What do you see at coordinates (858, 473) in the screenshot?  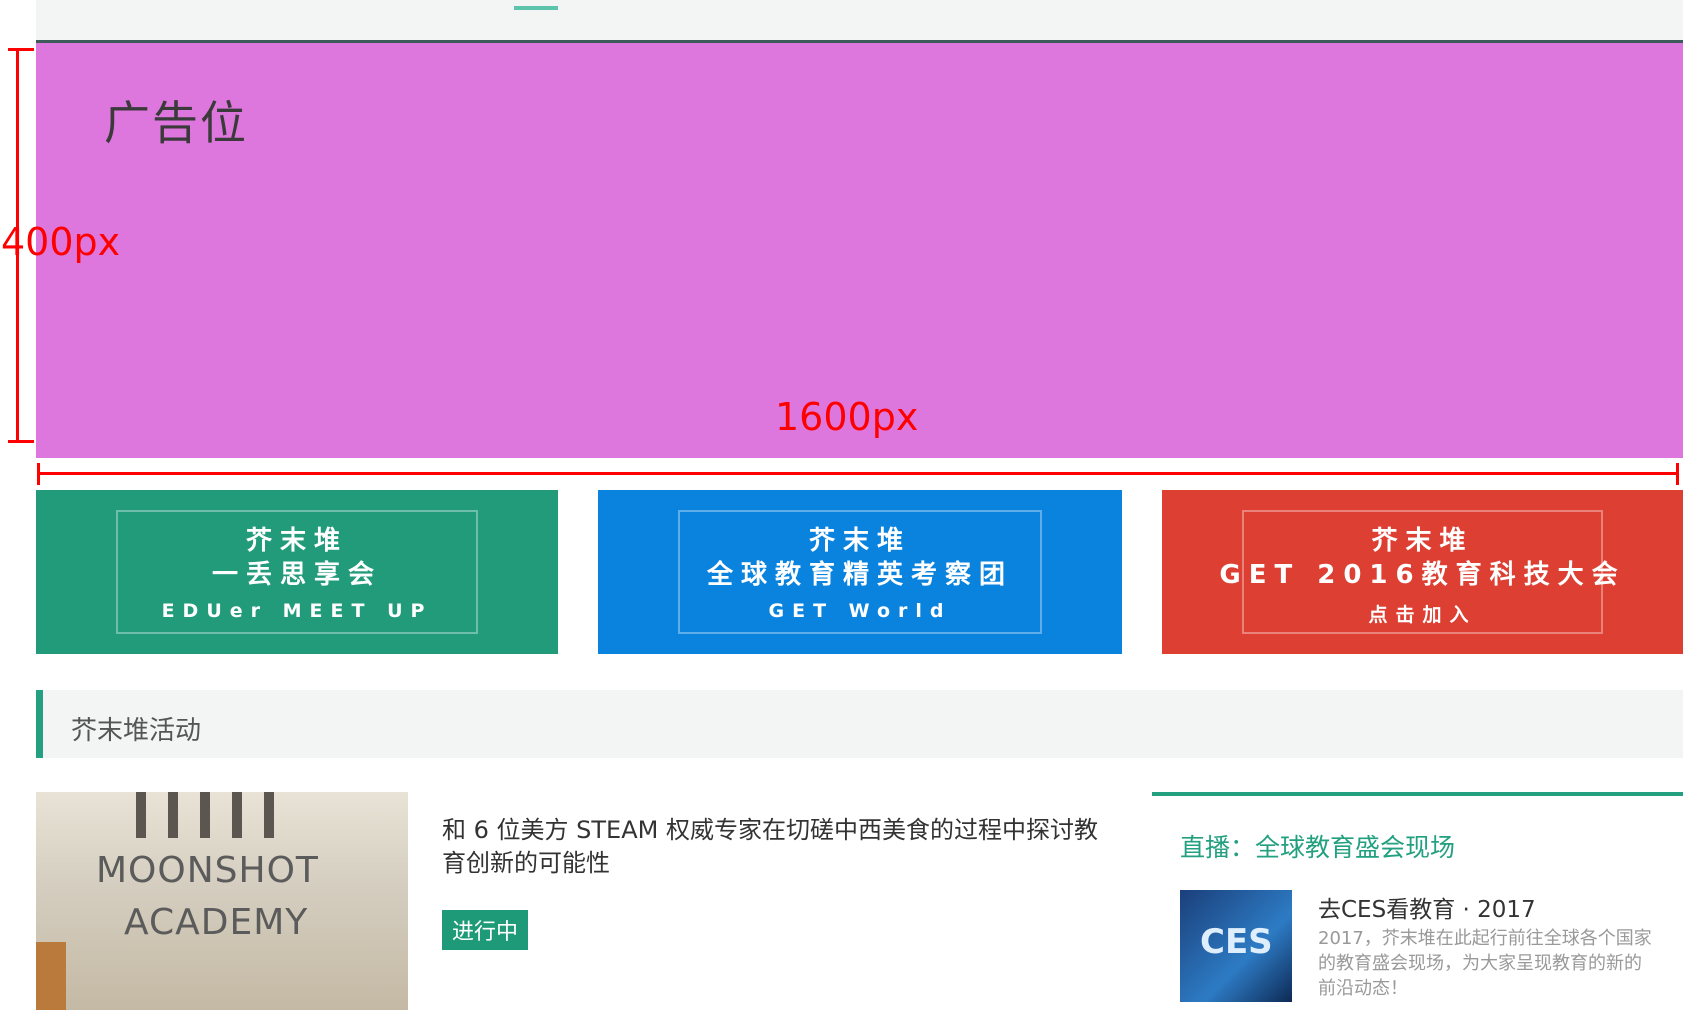 I see `width-dimension-line` at bounding box center [858, 473].